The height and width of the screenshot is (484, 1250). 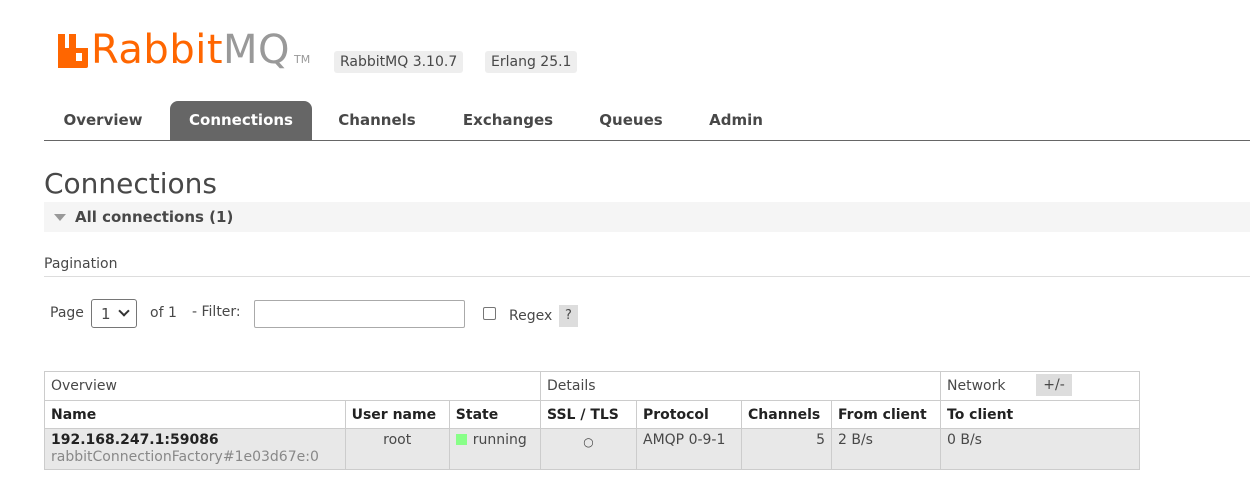 What do you see at coordinates (508, 120) in the screenshot?
I see `tab-exchanges: Exchanges` at bounding box center [508, 120].